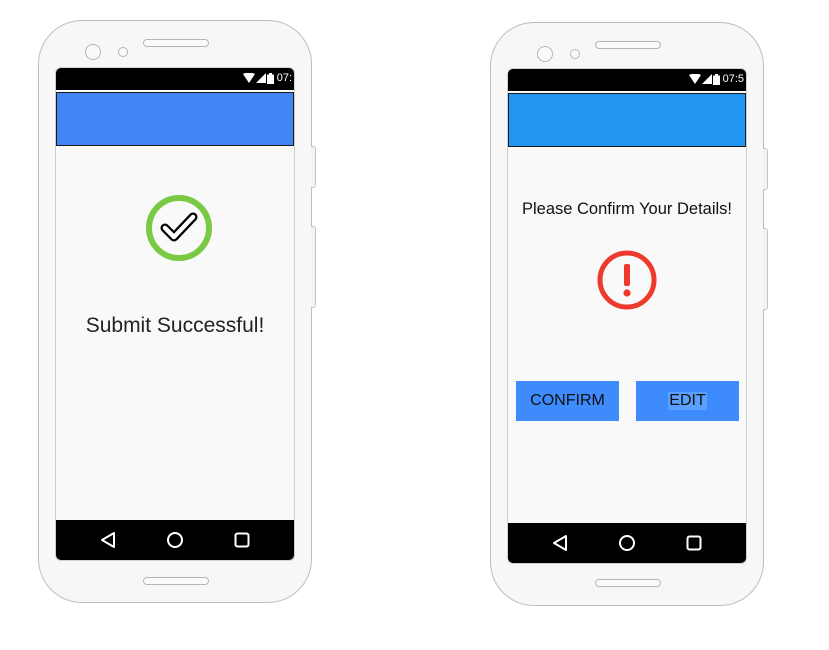 The height and width of the screenshot is (650, 829). Describe the element at coordinates (627, 80) in the screenshot. I see `status-bar: 07:5` at that location.